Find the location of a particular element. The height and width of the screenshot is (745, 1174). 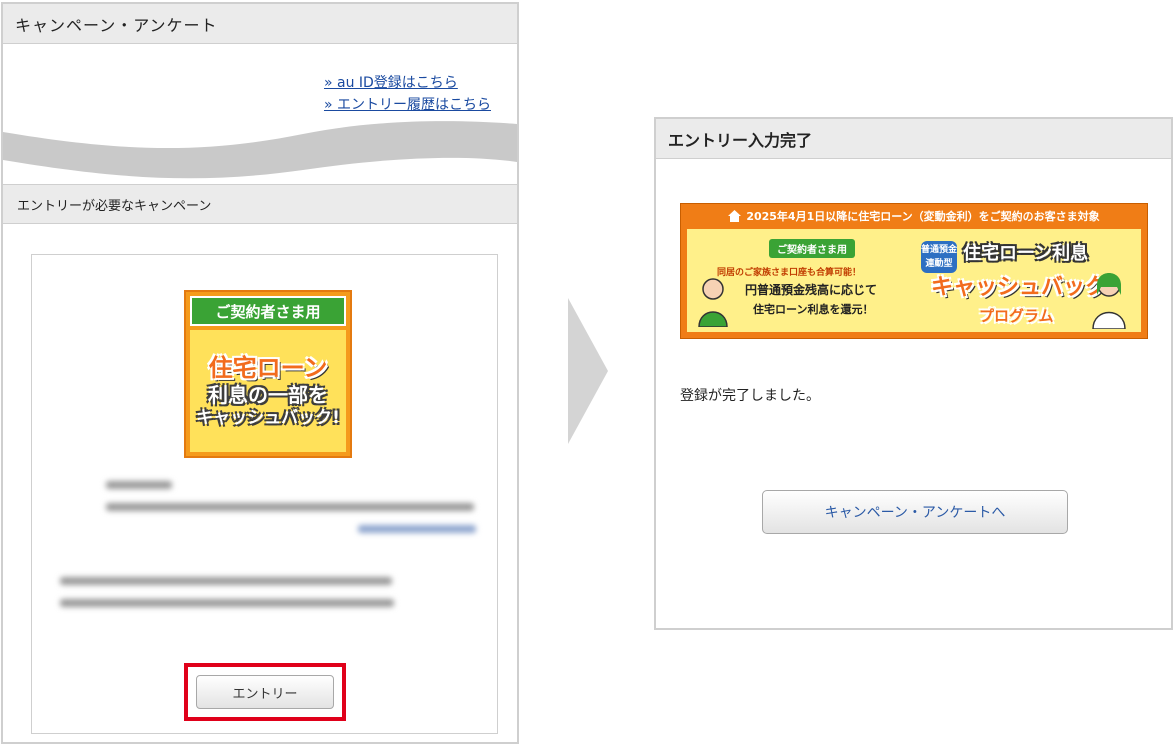

banner-main-2: 住宅ローン利息を還元！ is located at coordinates (813, 309).